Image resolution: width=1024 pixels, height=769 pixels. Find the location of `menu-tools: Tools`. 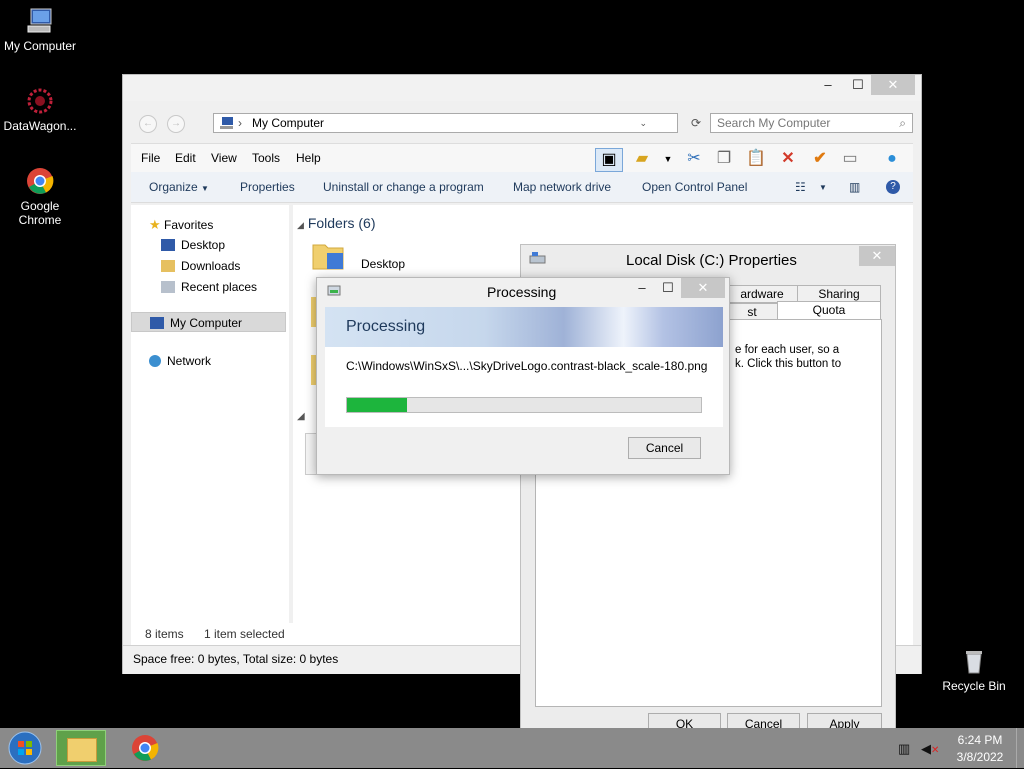

menu-tools: Tools is located at coordinates (266, 158).